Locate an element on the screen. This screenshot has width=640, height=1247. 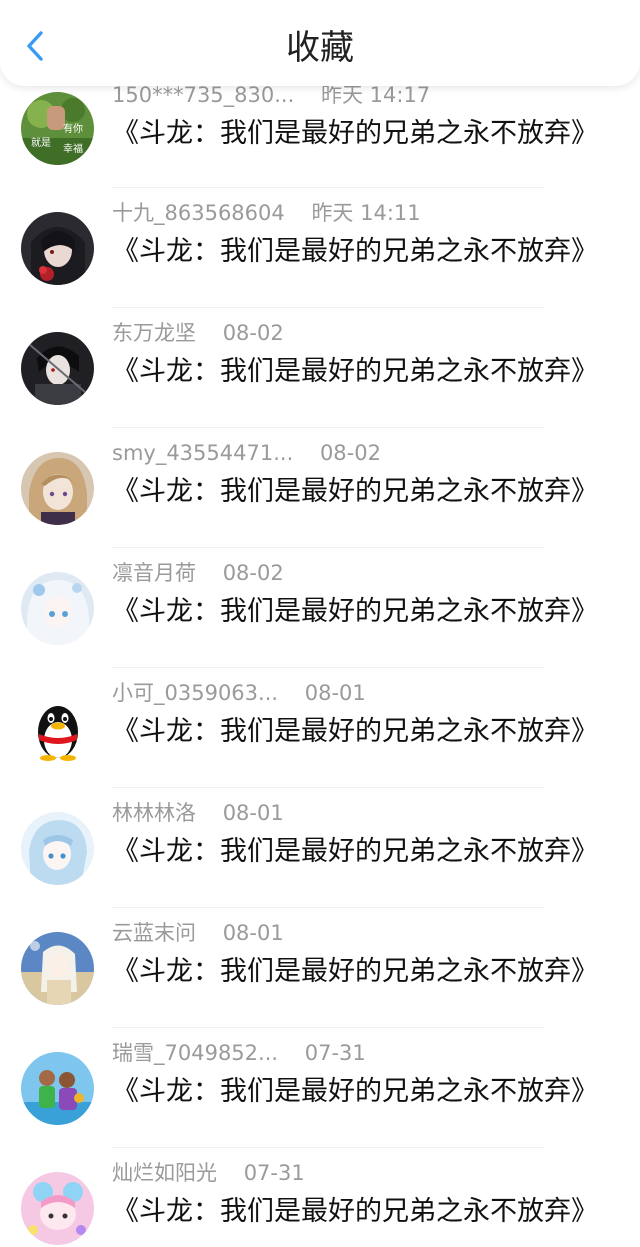
list-item: 小可_0359063... 08-01 《斗龙：我们是最好的兄弟之永不放弃》 is located at coordinates (320, 728).